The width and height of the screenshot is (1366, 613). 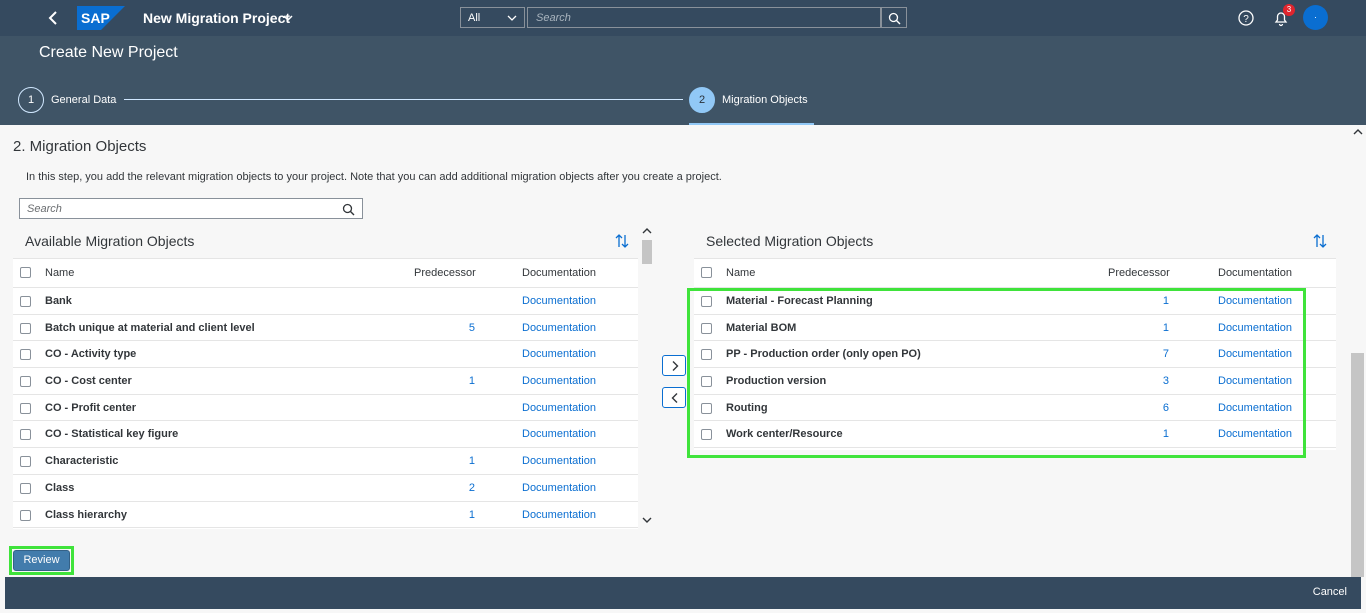 What do you see at coordinates (799, 301) in the screenshot?
I see `row-name: Material - Forecast Planning` at bounding box center [799, 301].